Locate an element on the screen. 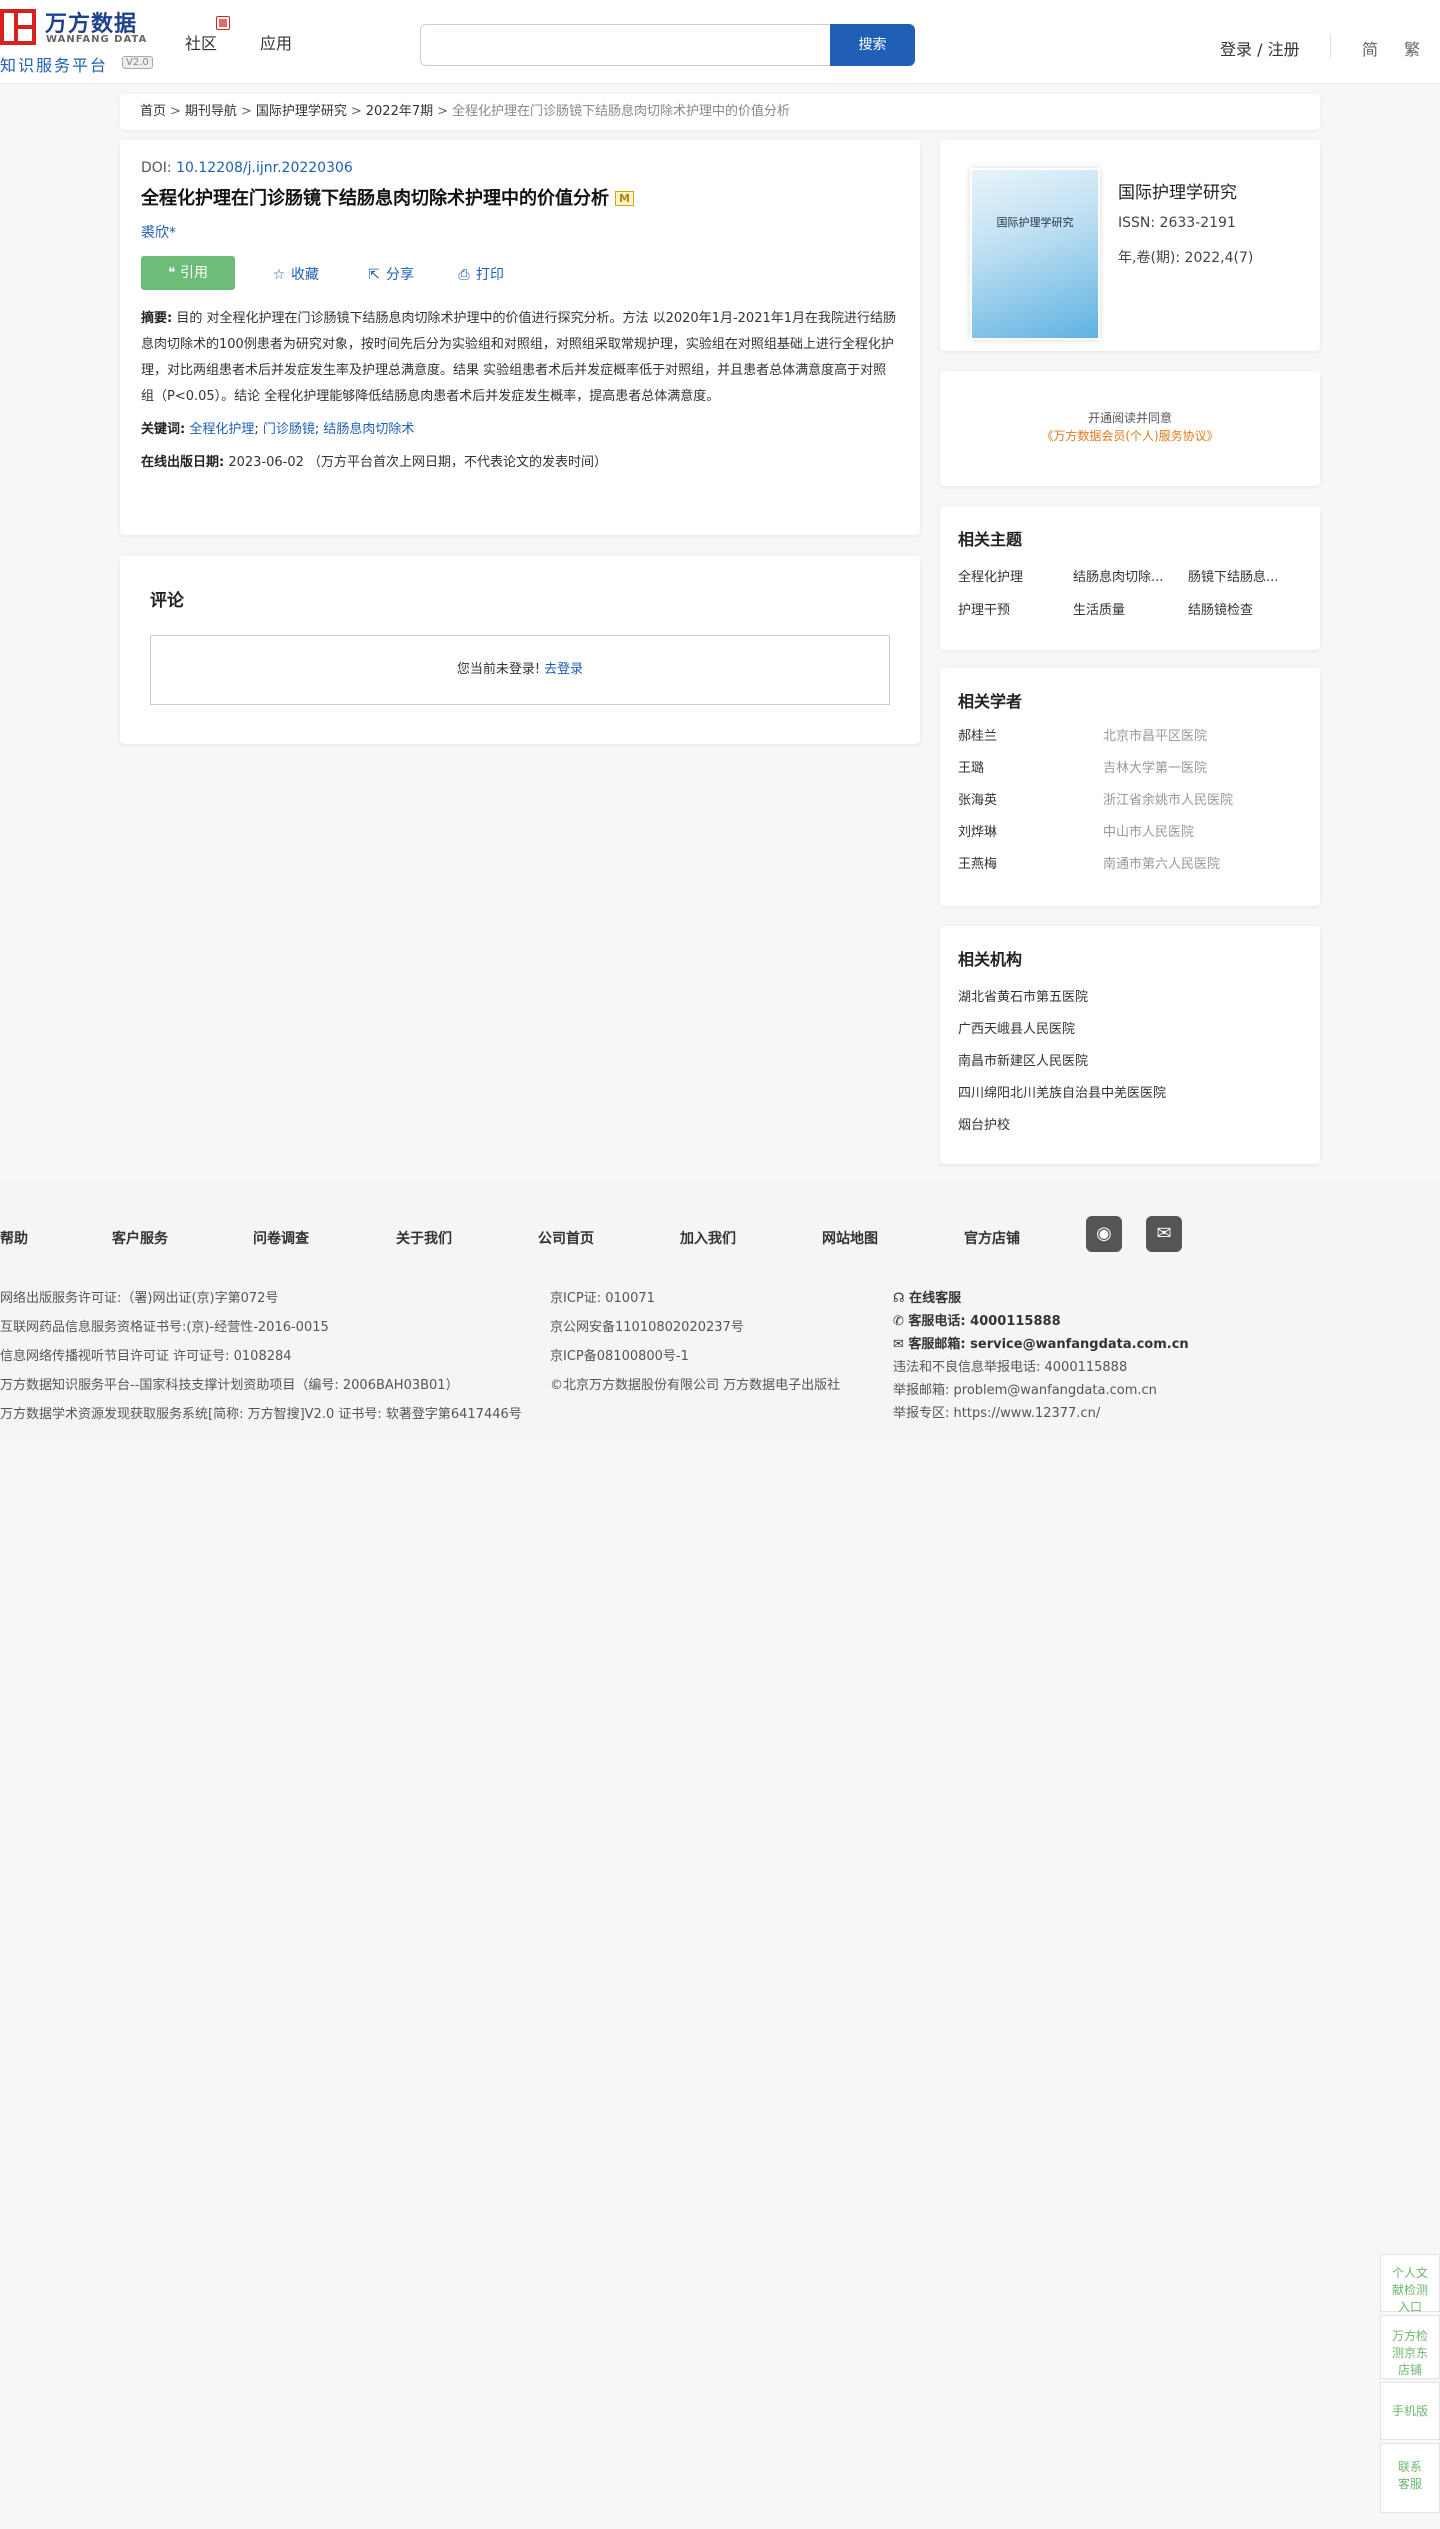 The image size is (1440, 2529). divider is located at coordinates (1330, 46).